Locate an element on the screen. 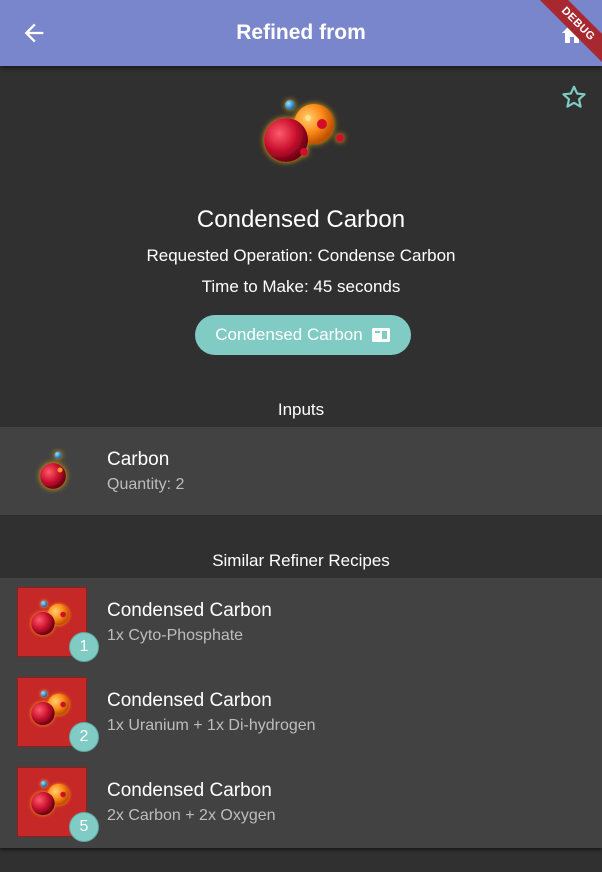 The height and width of the screenshot is (872, 602). chip-label: Condensed Carbon is located at coordinates (289, 334).